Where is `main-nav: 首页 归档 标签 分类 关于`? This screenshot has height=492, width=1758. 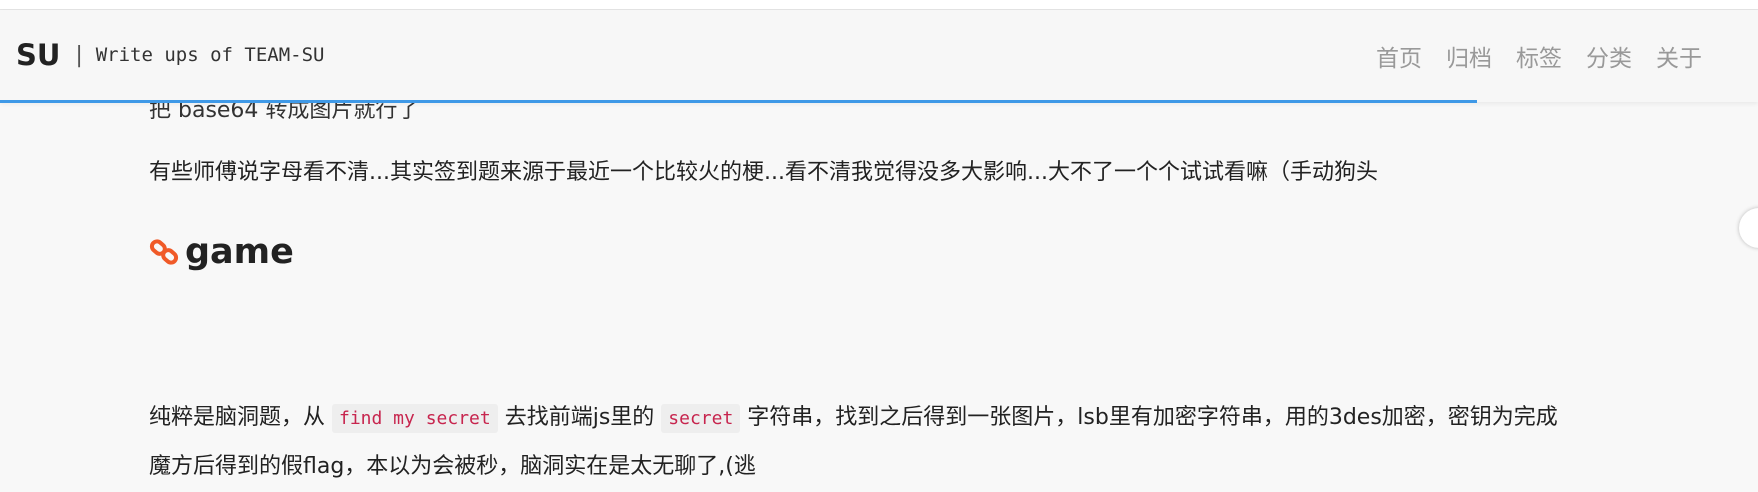 main-nav: 首页 归档 标签 分类 关于 is located at coordinates (1527, 56).